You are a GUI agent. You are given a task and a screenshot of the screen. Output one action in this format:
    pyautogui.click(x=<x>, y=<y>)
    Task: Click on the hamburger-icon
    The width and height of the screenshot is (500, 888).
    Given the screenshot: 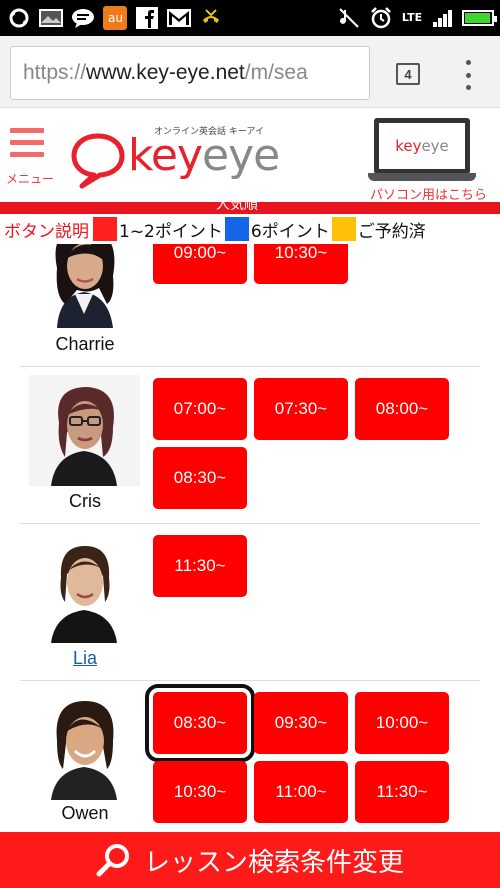 What is the action you would take?
    pyautogui.click(x=27, y=146)
    